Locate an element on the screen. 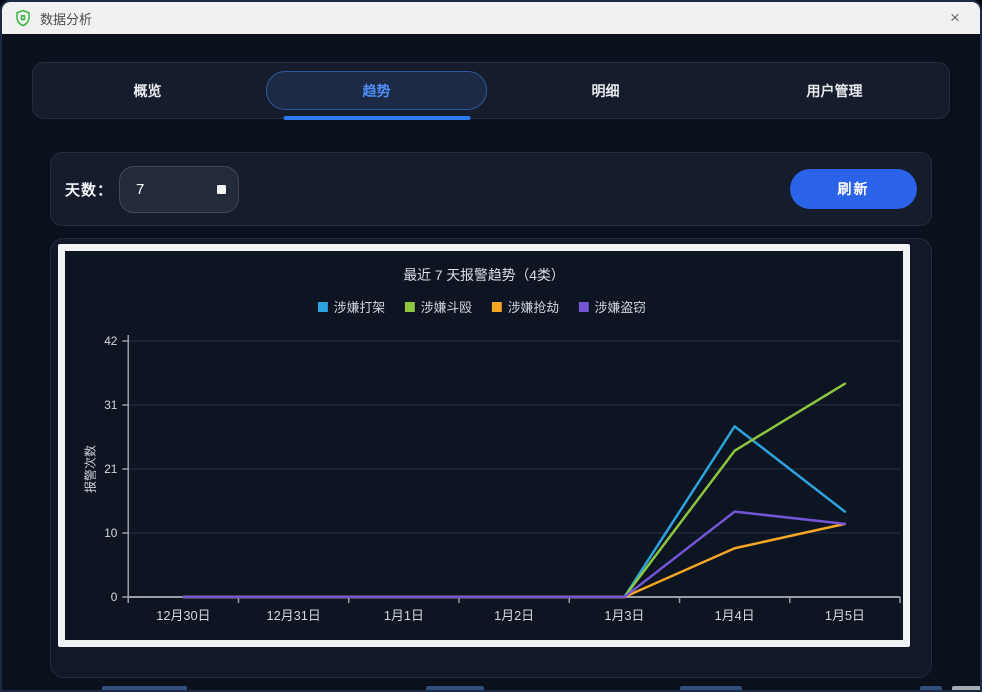 This screenshot has width=982, height=692. tab-overview-label: 概览 is located at coordinates (147, 90).